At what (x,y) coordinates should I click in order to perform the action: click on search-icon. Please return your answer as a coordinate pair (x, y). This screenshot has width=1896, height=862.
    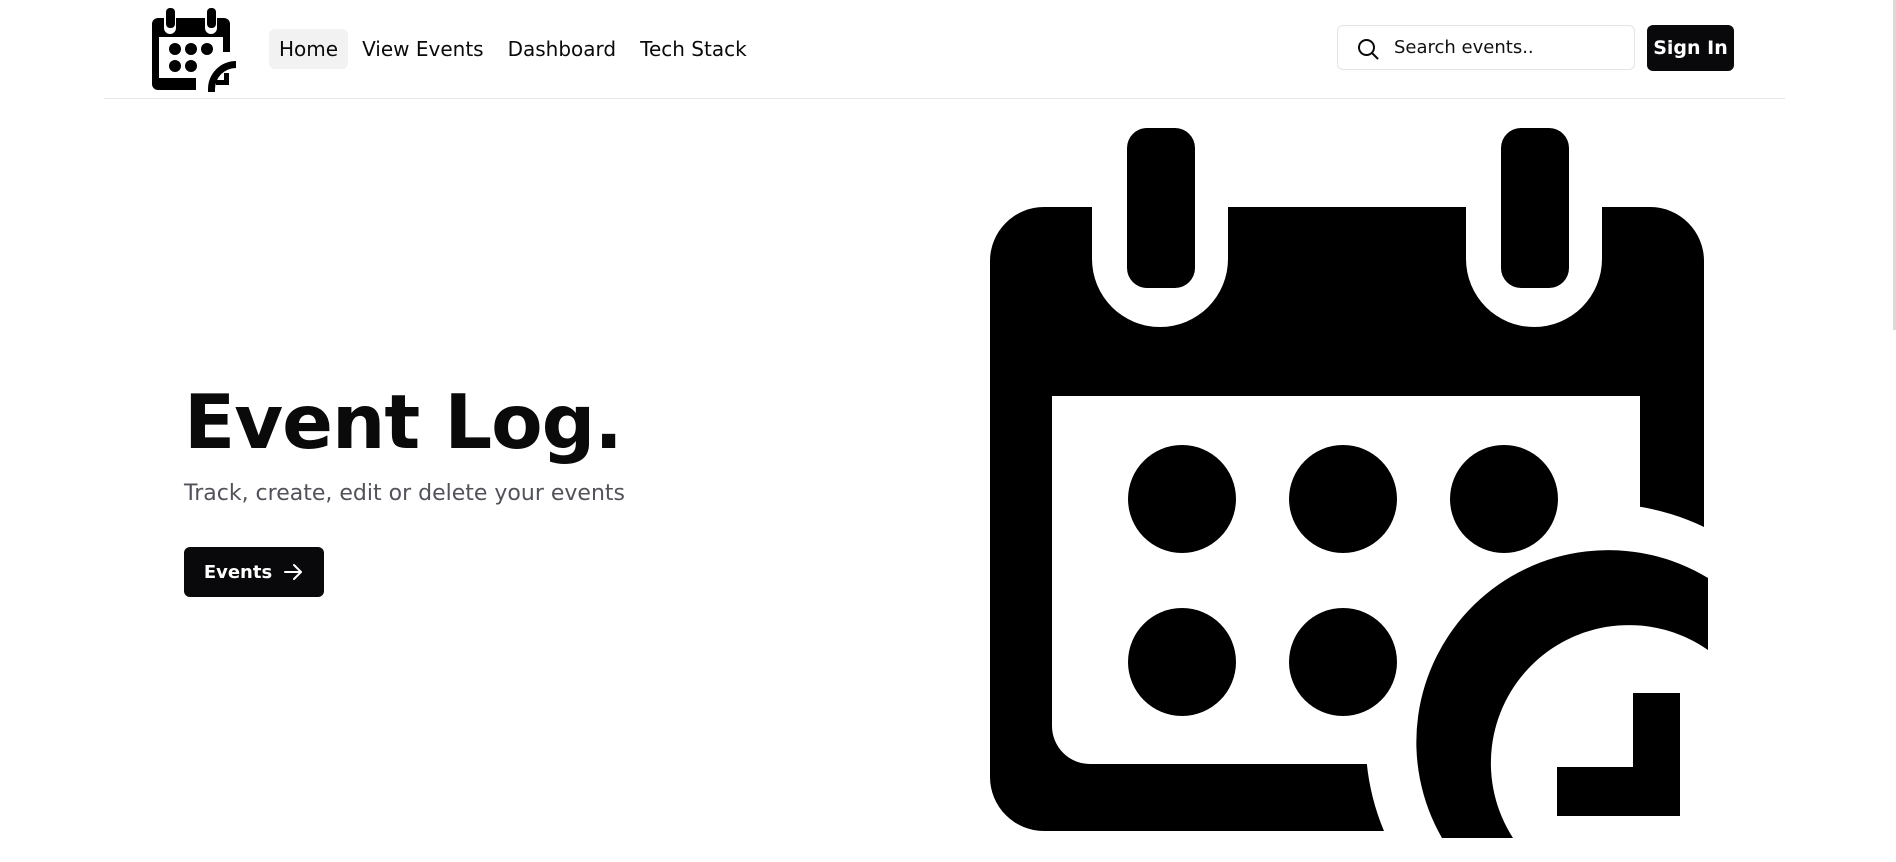
    Looking at the image, I should click on (1368, 49).